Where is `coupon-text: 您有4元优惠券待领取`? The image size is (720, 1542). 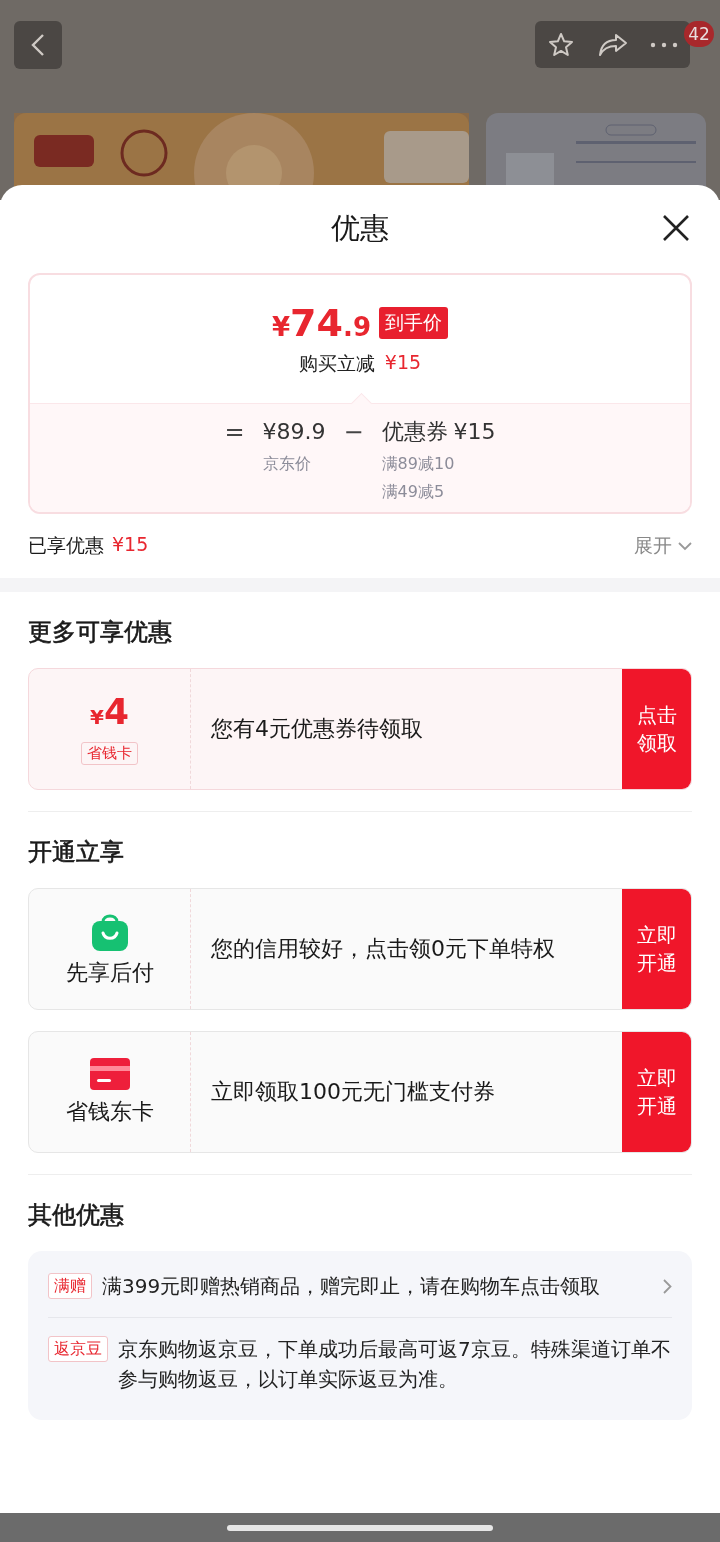
coupon-text: 您有4元优惠券待领取 is located at coordinates (317, 729).